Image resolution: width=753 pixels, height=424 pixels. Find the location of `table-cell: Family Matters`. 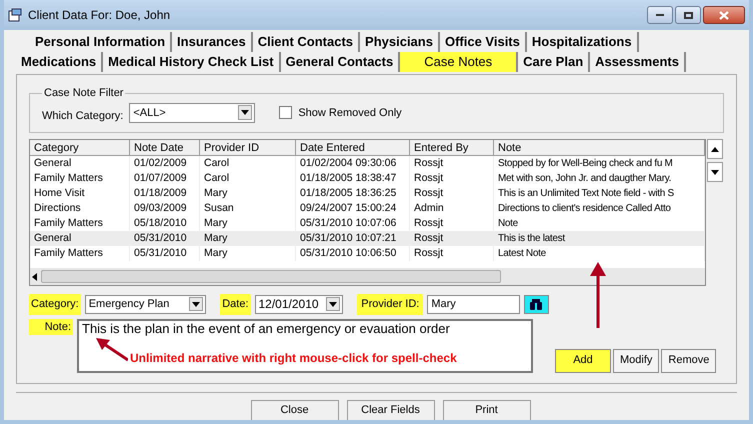

table-cell: Family Matters is located at coordinates (80, 253).